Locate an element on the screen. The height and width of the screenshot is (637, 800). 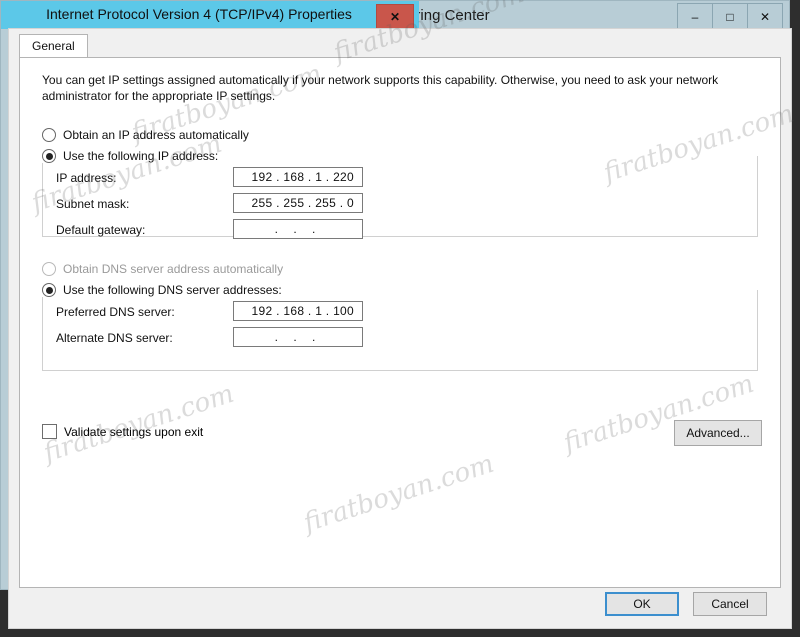
ip-address-label: IP address: is located at coordinates (86, 178).